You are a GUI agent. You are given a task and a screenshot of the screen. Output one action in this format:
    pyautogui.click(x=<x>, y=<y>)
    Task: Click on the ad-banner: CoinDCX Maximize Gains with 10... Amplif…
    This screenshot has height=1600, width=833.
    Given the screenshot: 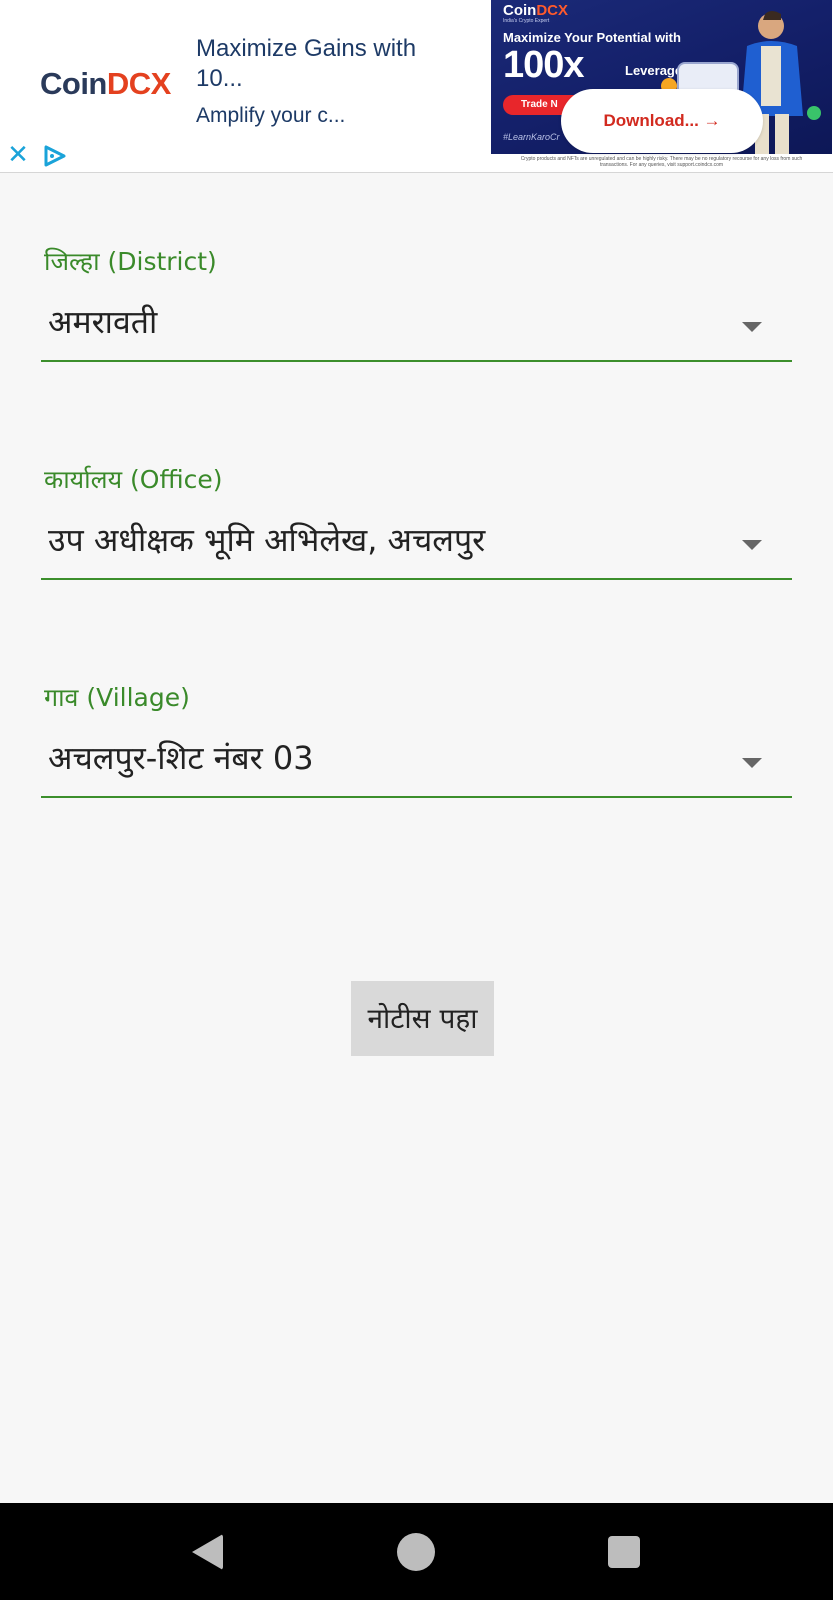 What is the action you would take?
    pyautogui.click(x=416, y=86)
    